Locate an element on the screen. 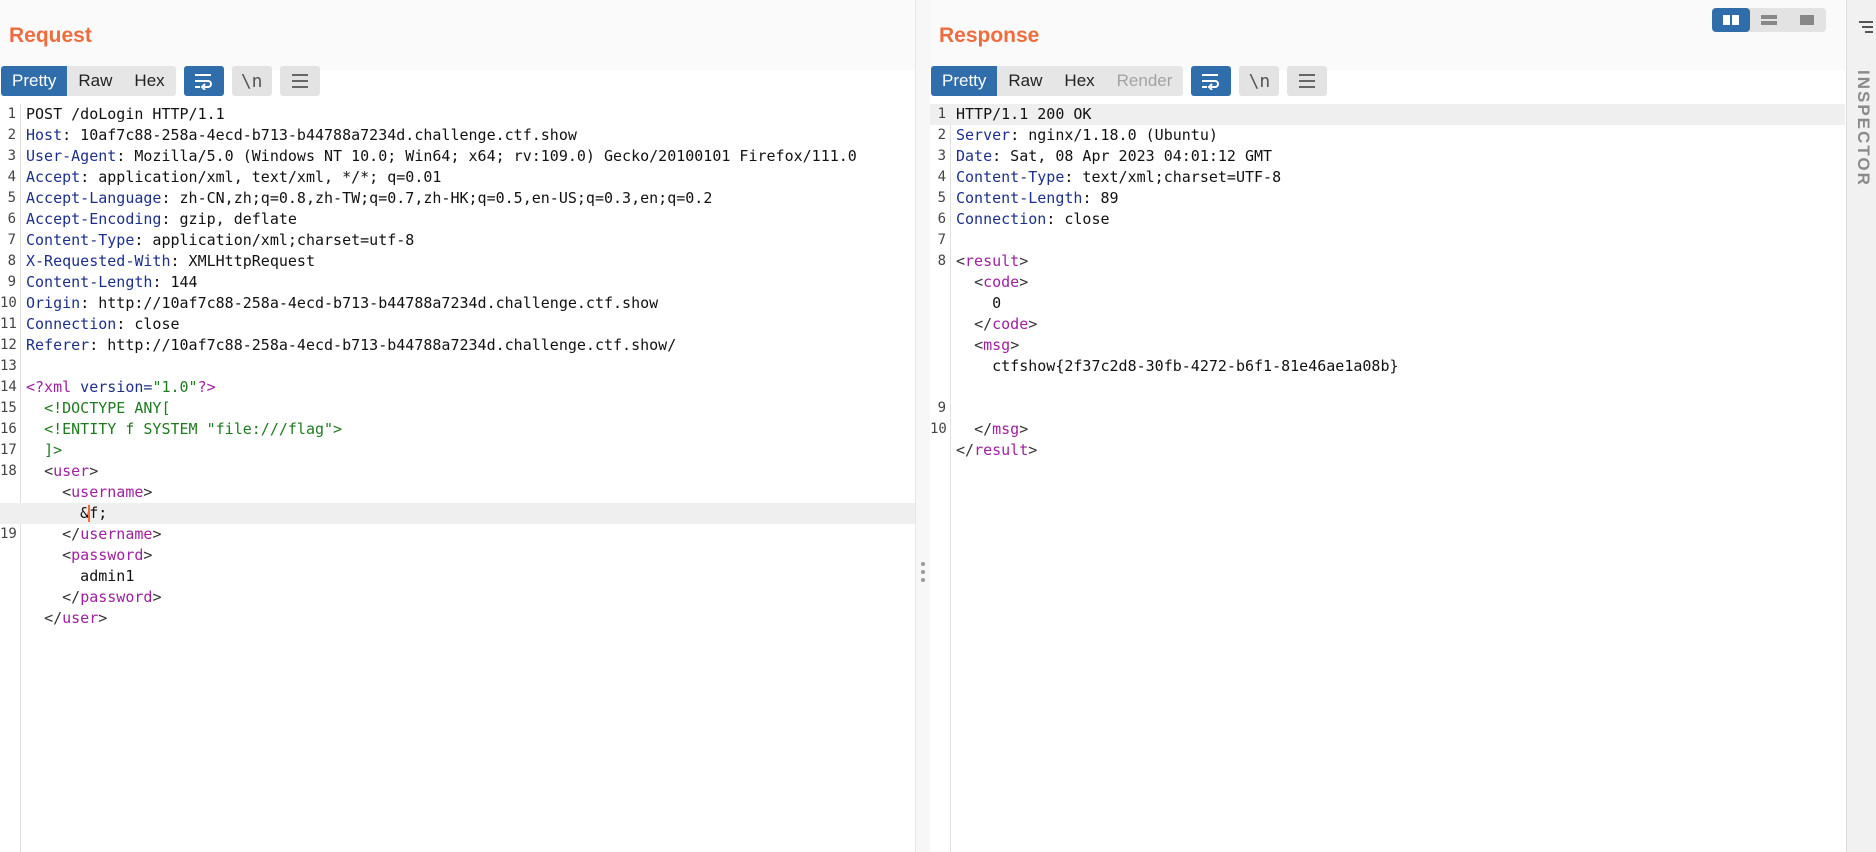 Image resolution: width=1876 pixels, height=852 pixels. line-number: 8 is located at coordinates (11, 261).